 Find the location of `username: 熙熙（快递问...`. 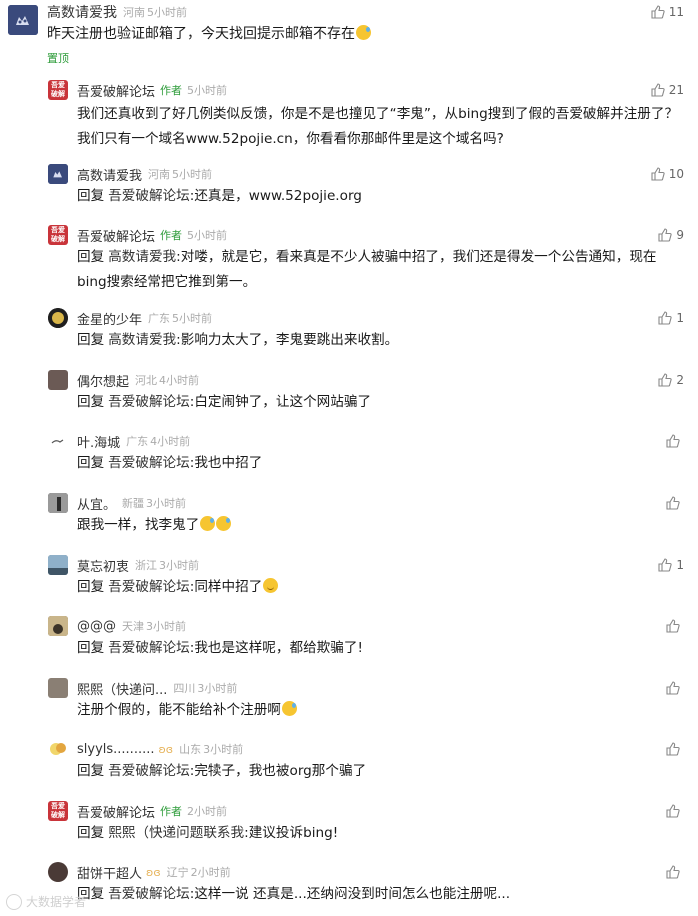

username: 熙熙（快递问... is located at coordinates (122, 688).